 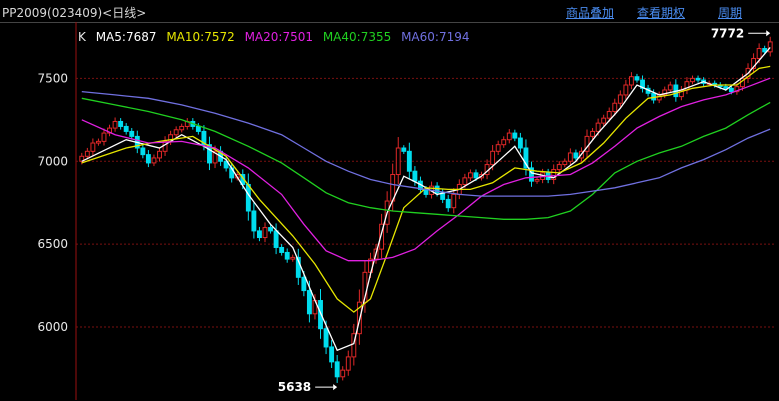 I want to click on period-button: 周期, so click(x=730, y=12).